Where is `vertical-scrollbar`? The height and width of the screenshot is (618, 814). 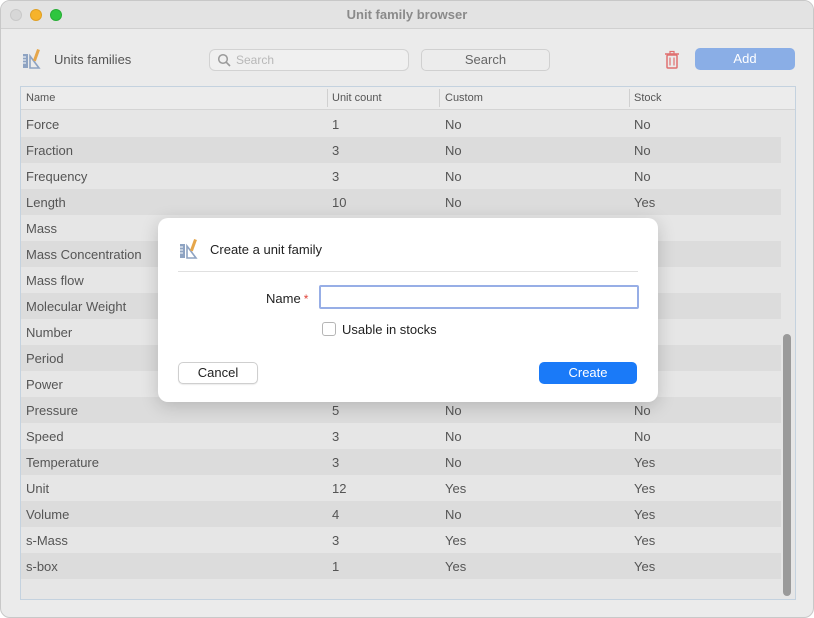 vertical-scrollbar is located at coordinates (787, 465).